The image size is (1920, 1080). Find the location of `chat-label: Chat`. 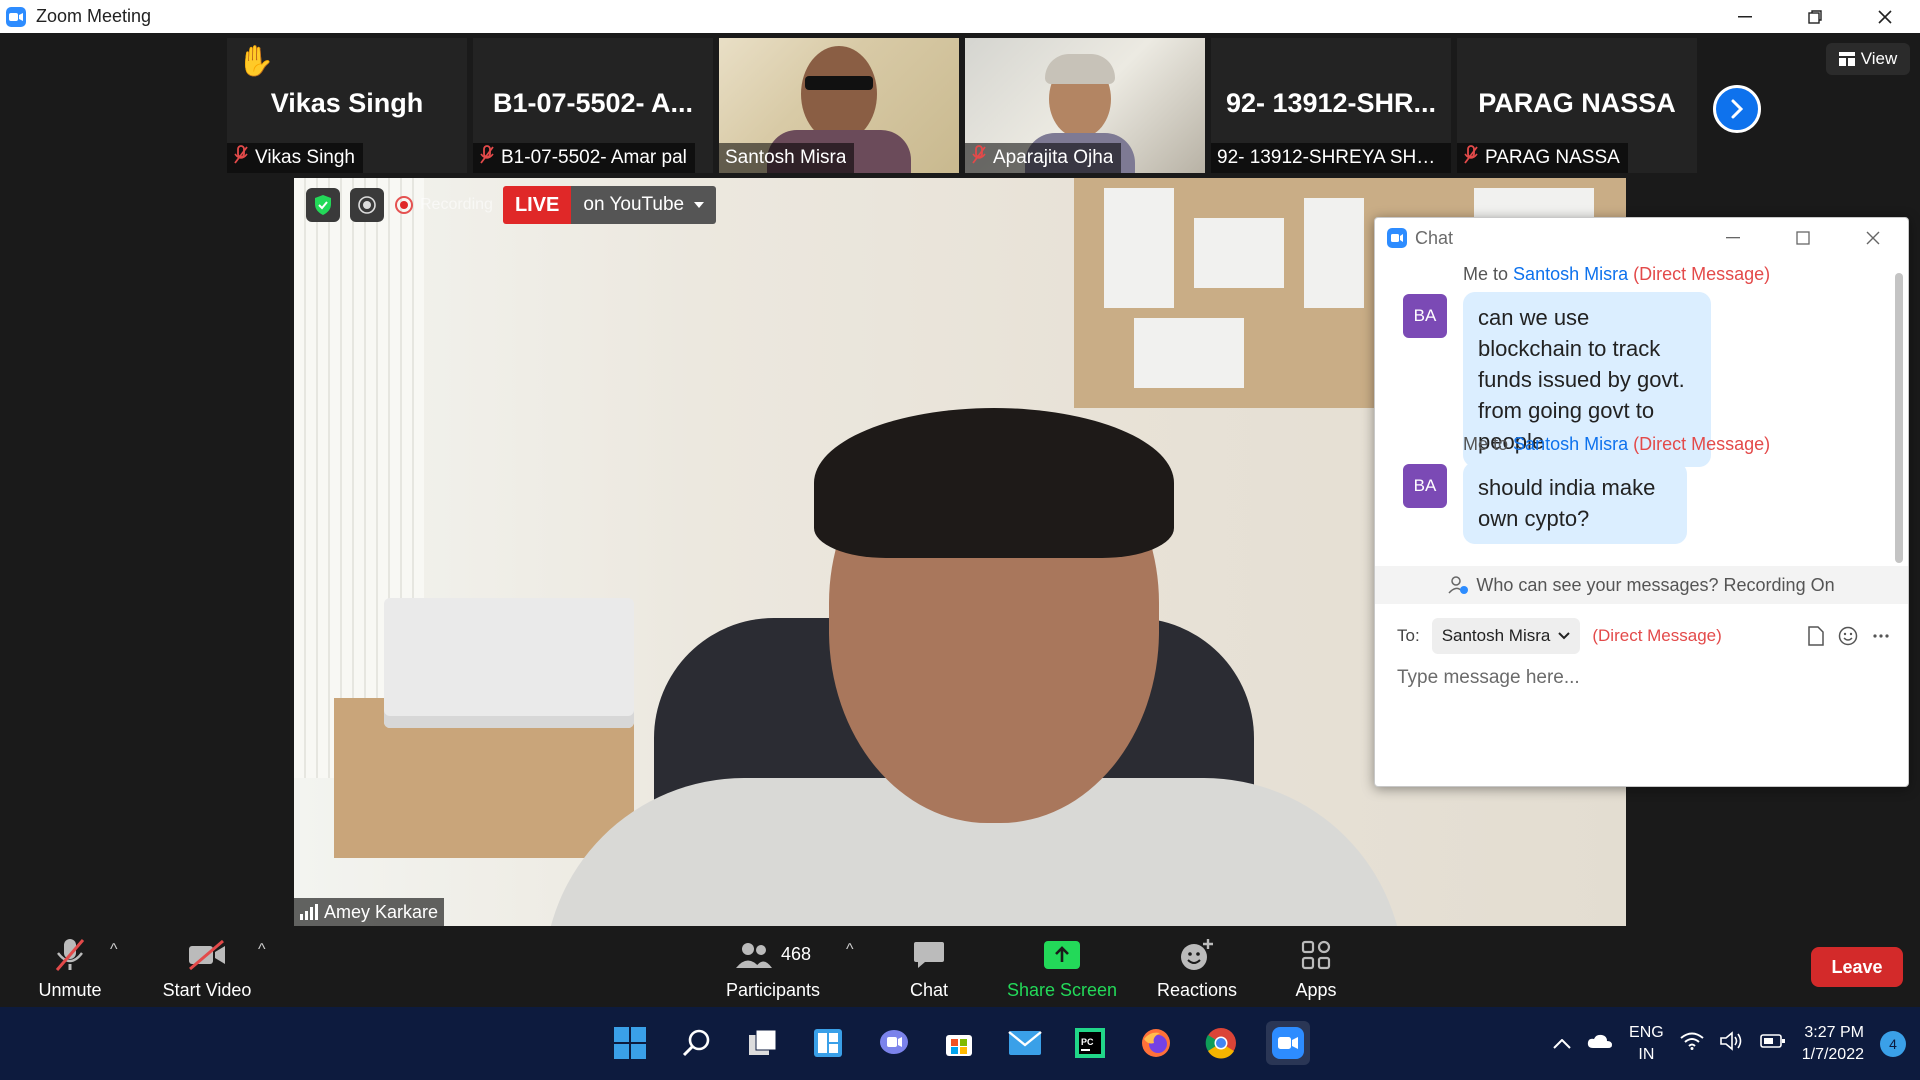

chat-label: Chat is located at coordinates (929, 989).